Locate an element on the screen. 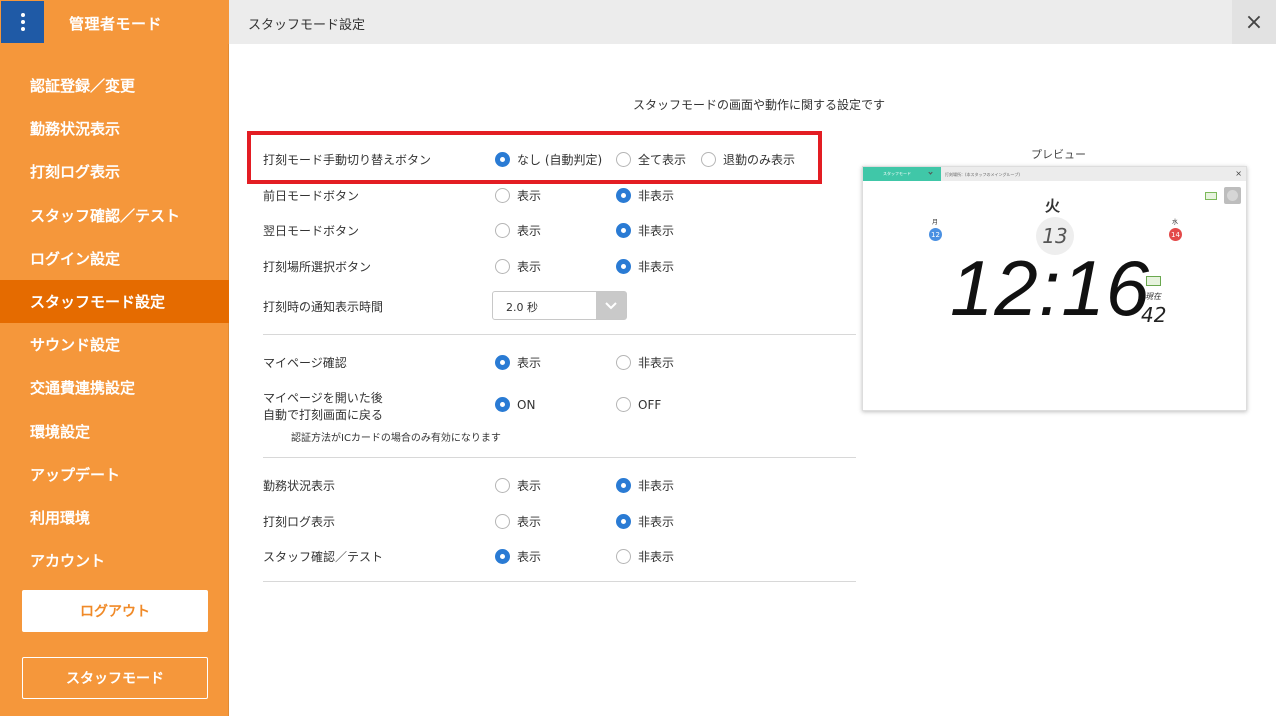  sidebar-item-label: 交通費連携設定 is located at coordinates (83, 388).